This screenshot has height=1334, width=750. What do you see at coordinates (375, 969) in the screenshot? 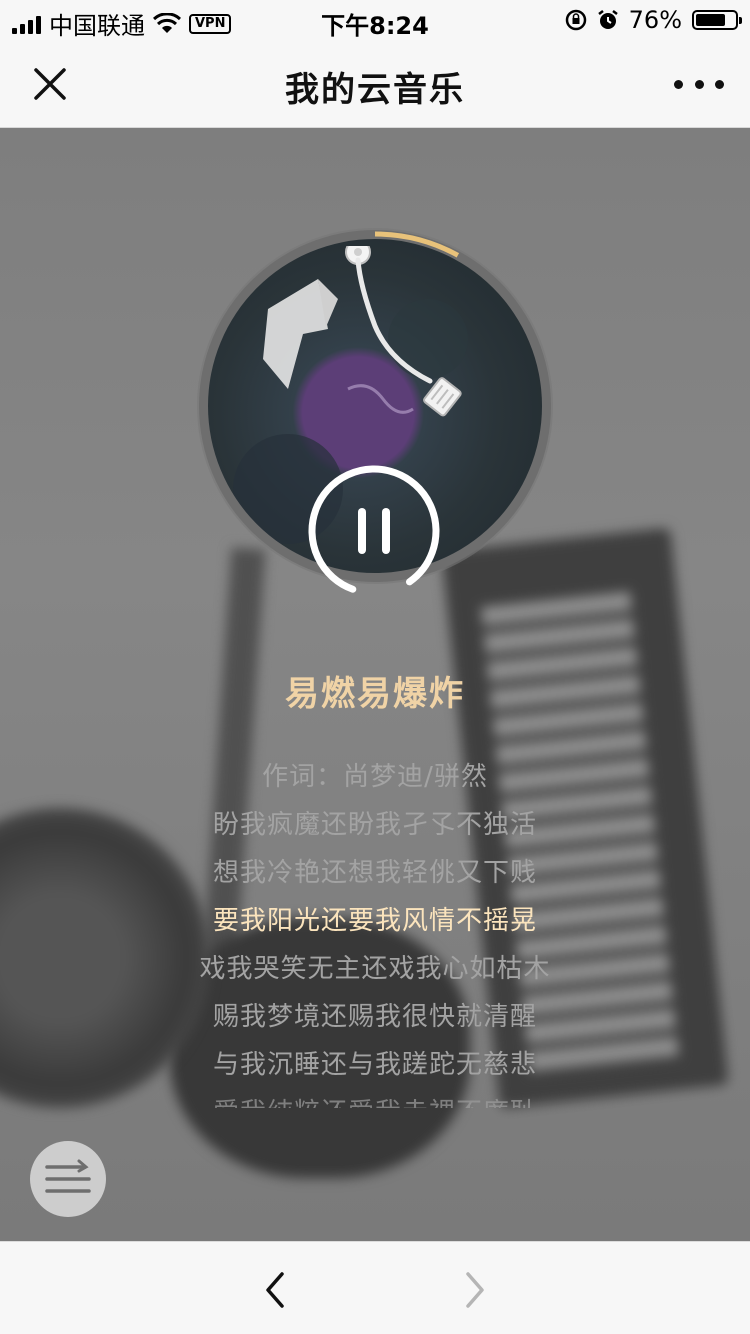
I see `lyric-line: 戏我哭笑无主还戏我心如枯木` at bounding box center [375, 969].